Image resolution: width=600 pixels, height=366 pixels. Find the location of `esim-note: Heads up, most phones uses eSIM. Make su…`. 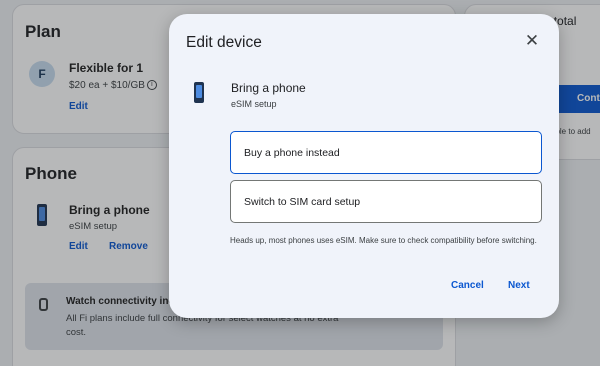

esim-note: Heads up, most phones uses eSIM. Make su… is located at coordinates (383, 240).